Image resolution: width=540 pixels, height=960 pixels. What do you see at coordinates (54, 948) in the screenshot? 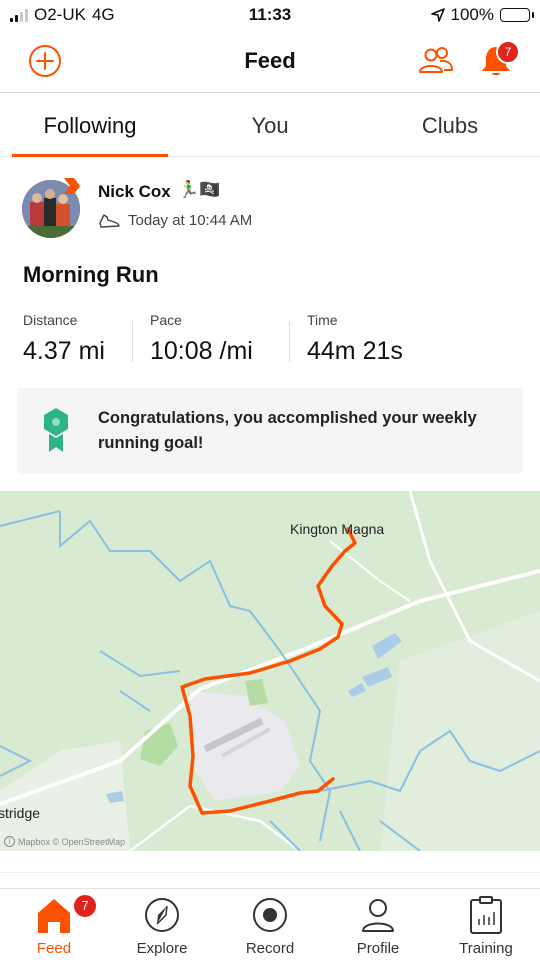
I see `nav-label: Feed` at bounding box center [54, 948].